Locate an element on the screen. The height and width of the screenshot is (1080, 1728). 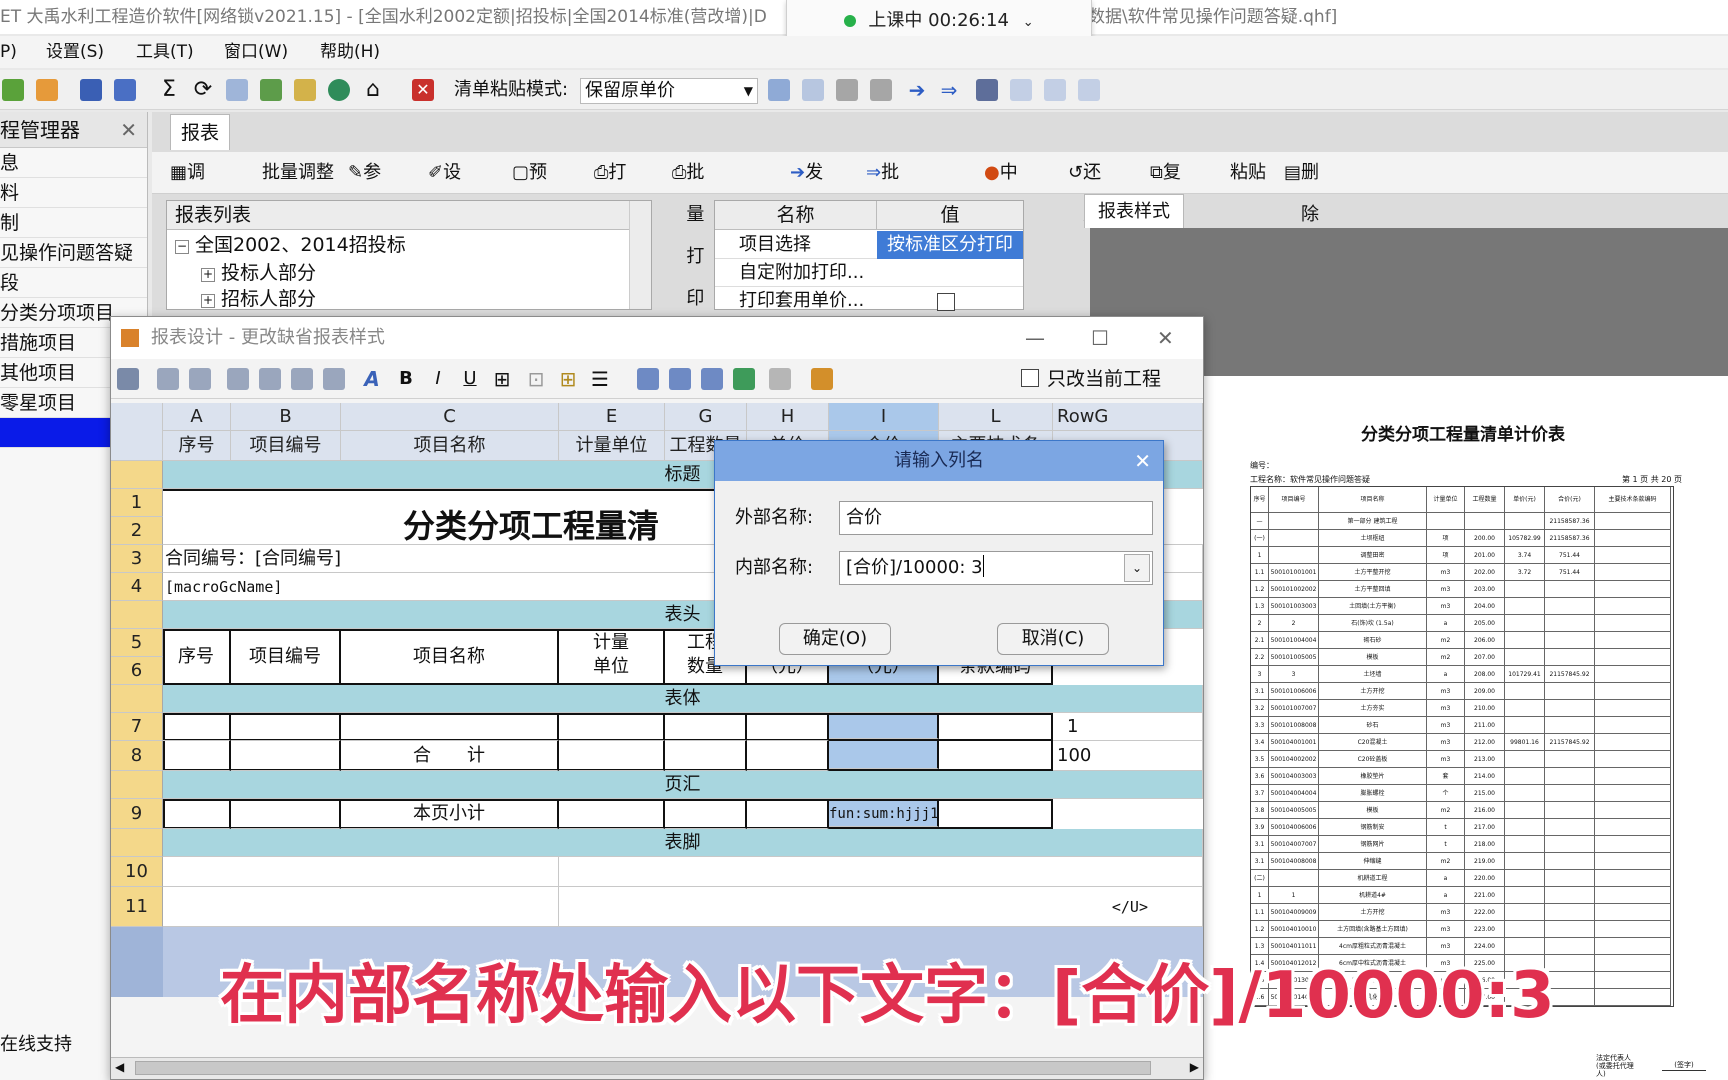
hdr-unit: 计量 单位 is located at coordinates (612, 657).